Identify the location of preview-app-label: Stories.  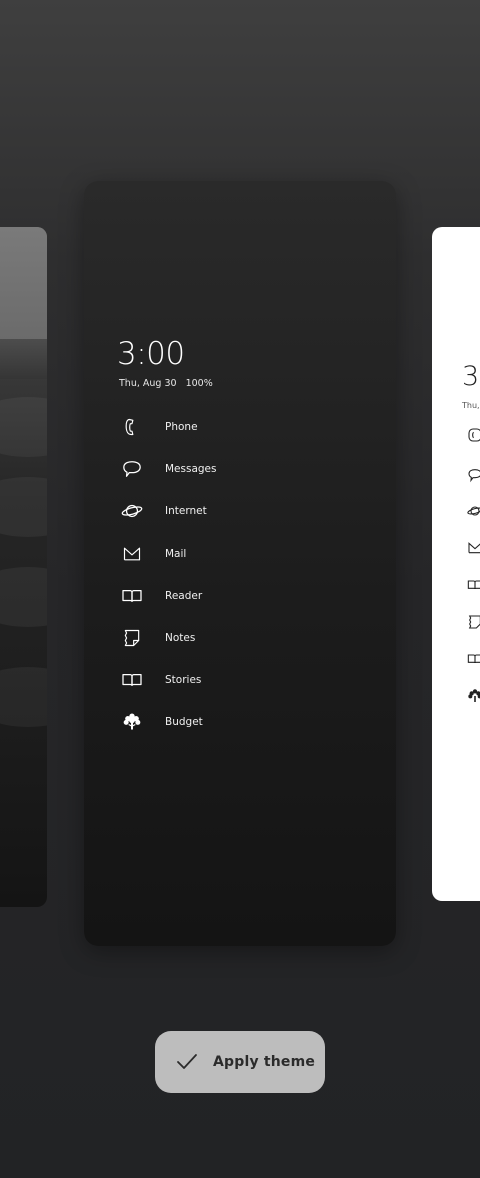
(183, 680).